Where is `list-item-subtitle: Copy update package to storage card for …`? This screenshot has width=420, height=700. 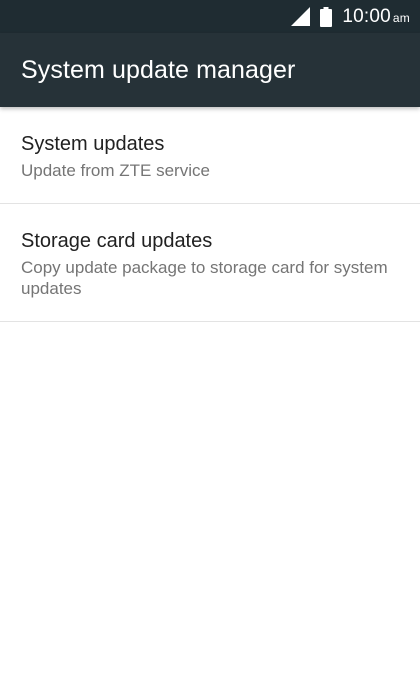
list-item-subtitle: Copy update package to storage card for … is located at coordinates (204, 278).